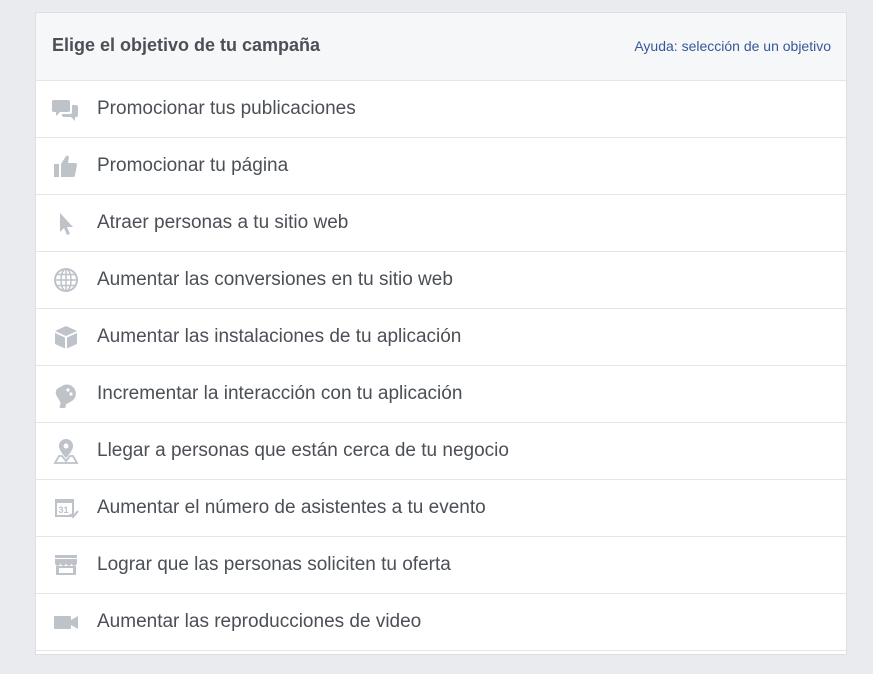  I want to click on objective-item-promote-page: Promocionar tu página, so click(441, 166).